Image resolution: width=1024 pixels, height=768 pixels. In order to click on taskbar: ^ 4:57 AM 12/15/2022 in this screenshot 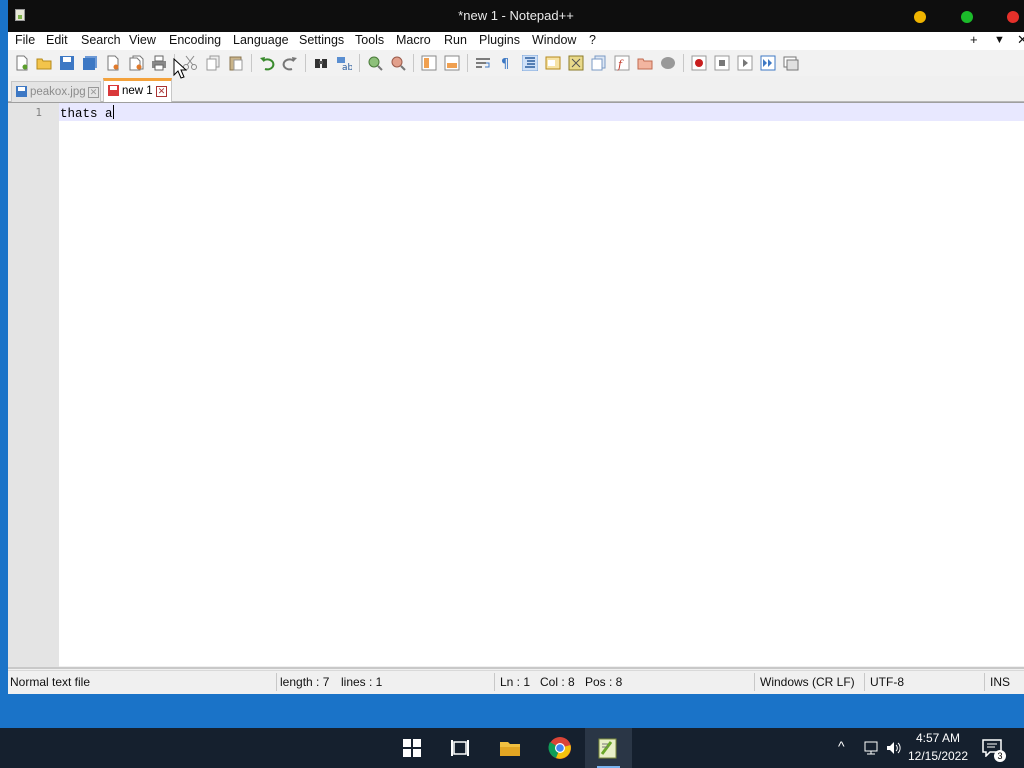, I will do `click(512, 748)`.